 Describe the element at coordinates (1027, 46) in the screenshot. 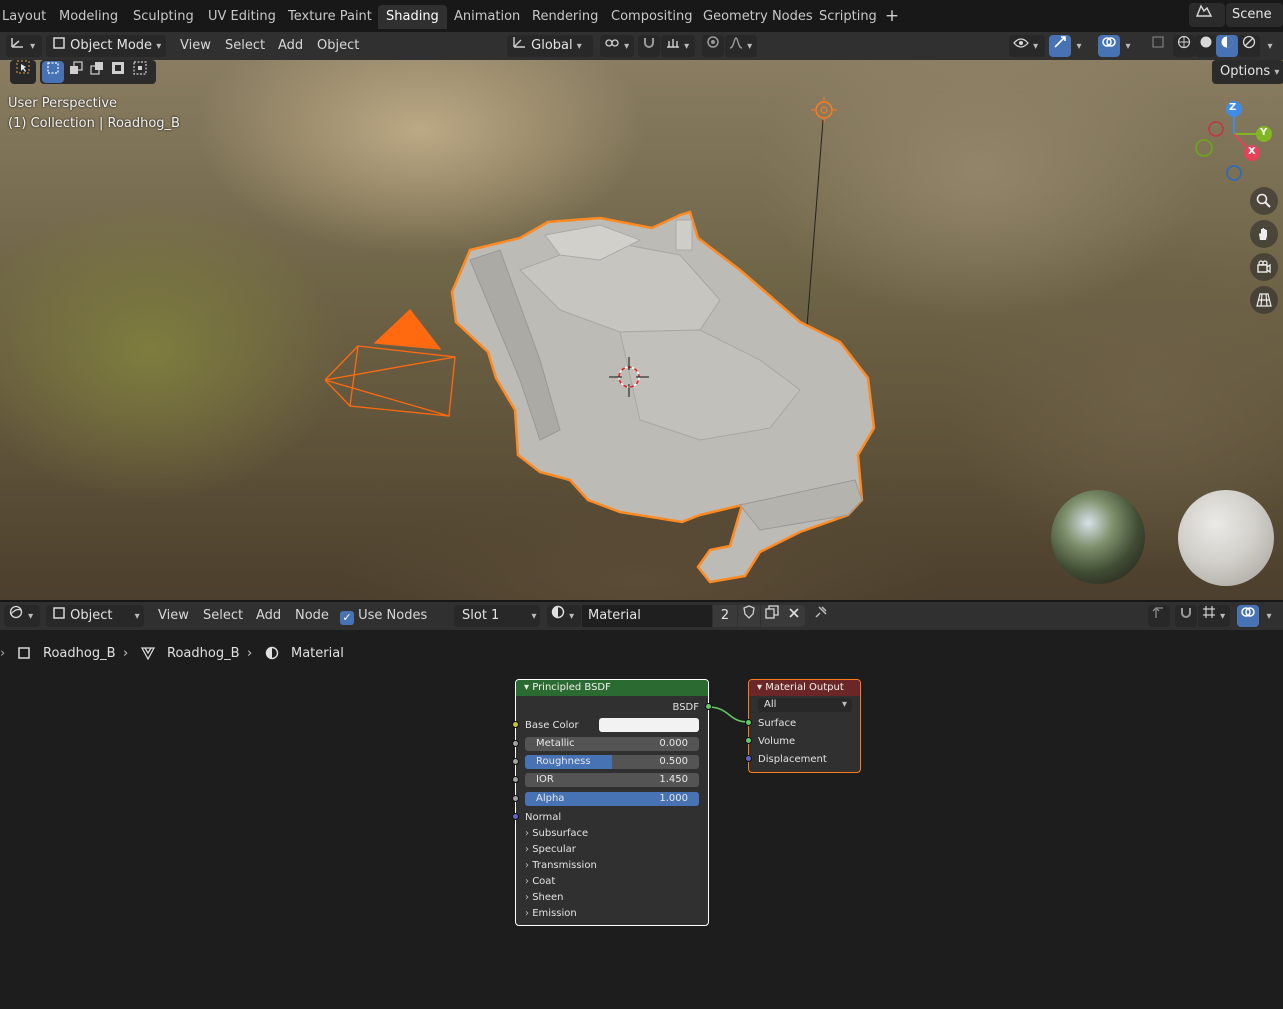

I see `visibility-dropdown: ▾` at that location.